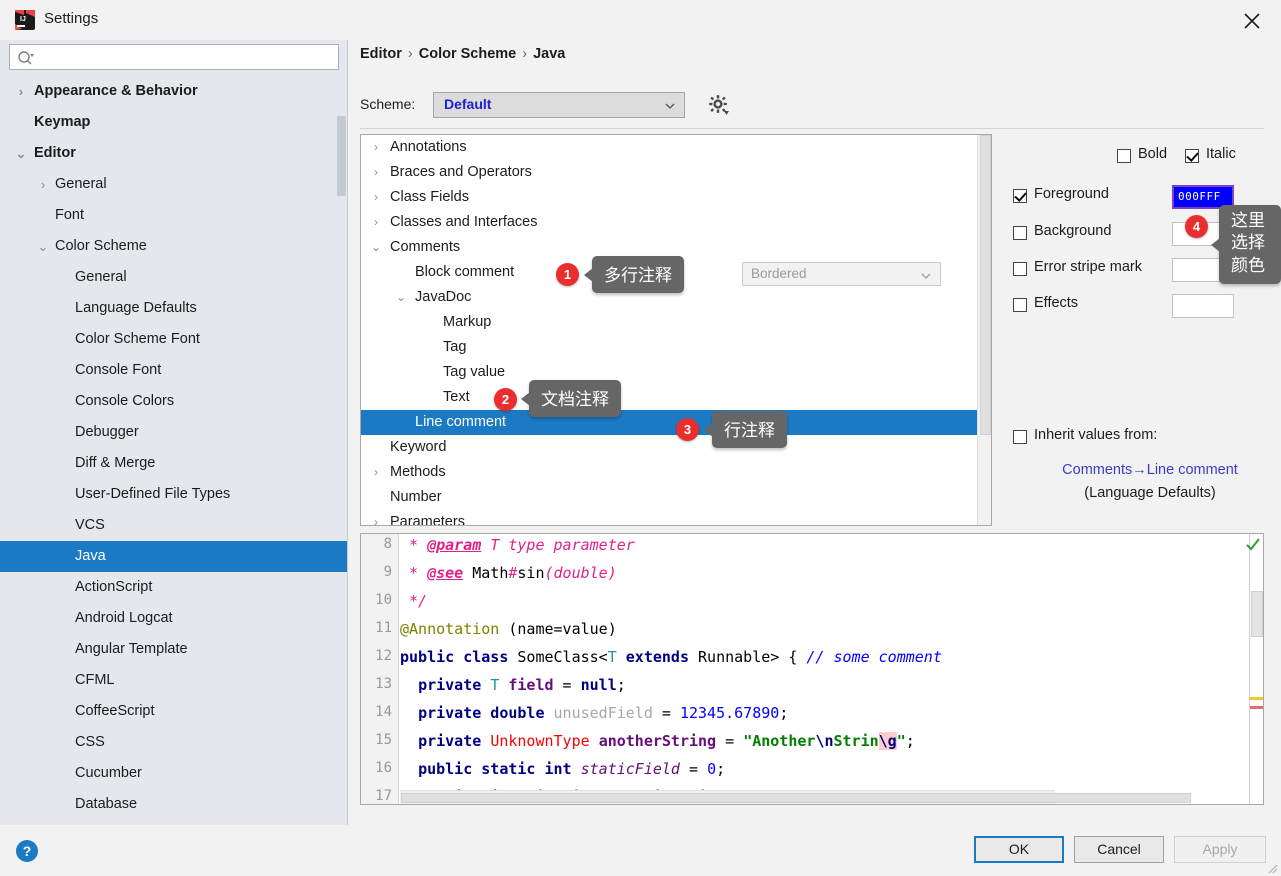  What do you see at coordinates (719, 105) in the screenshot?
I see `gear-icon` at bounding box center [719, 105].